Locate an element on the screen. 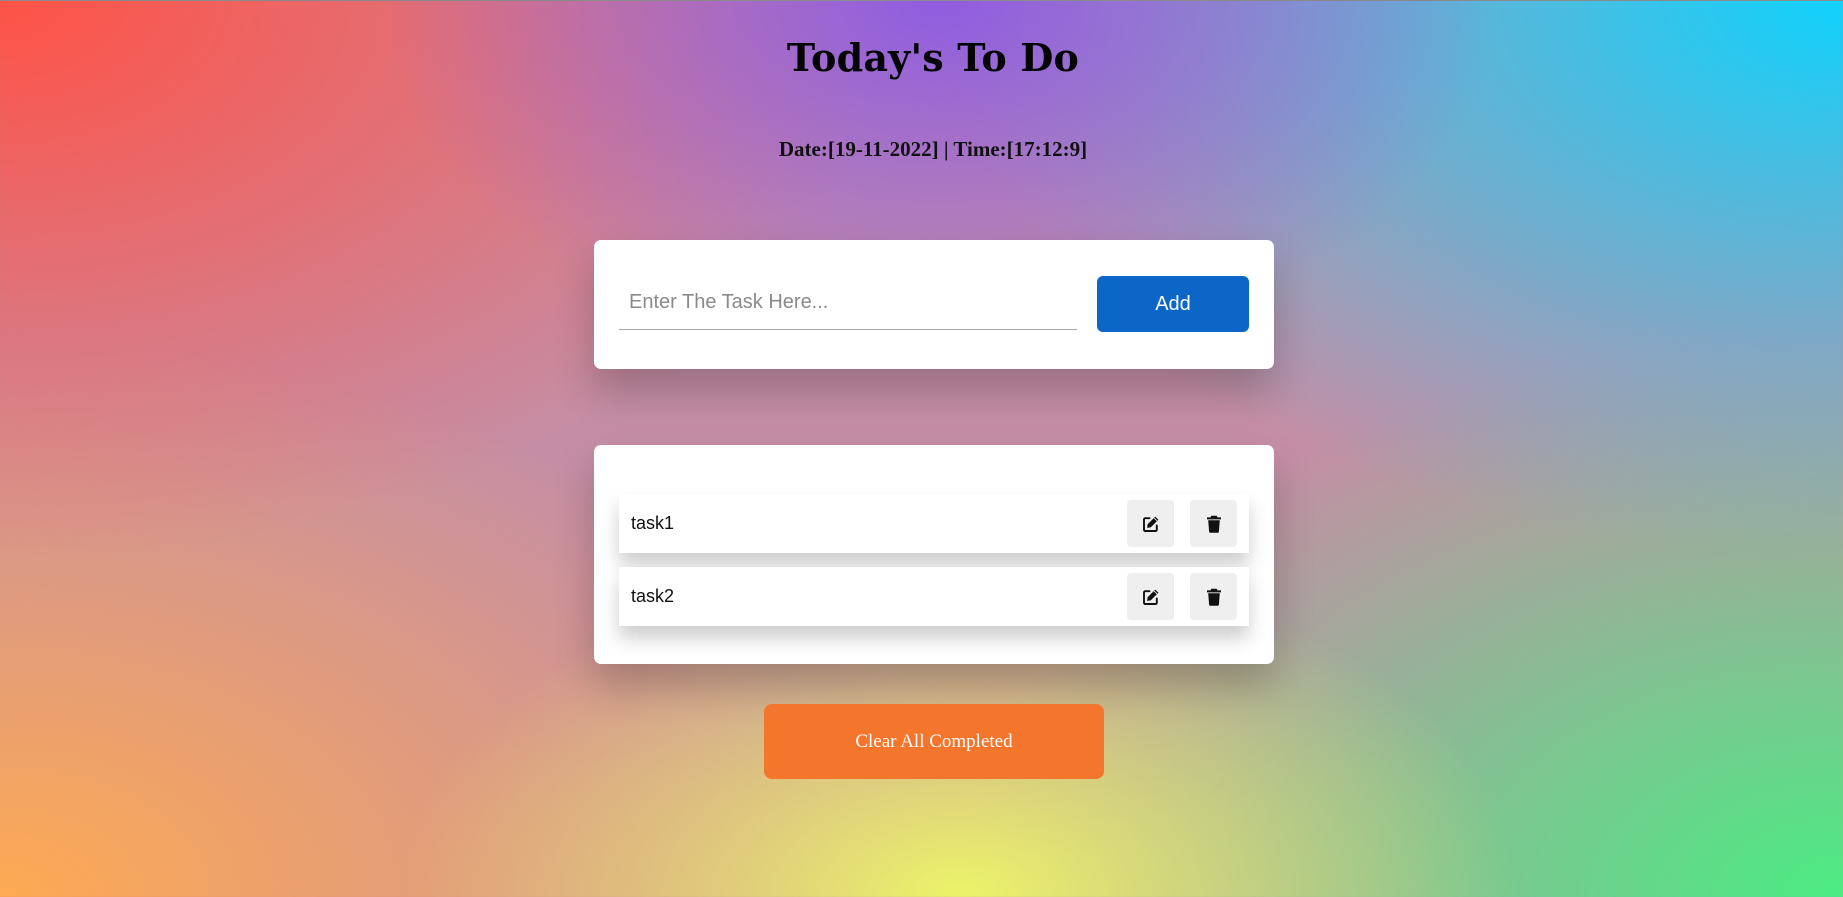  date-time-display: Date:[19-11-2022] | Time:[17:12:9] is located at coordinates (933, 149).